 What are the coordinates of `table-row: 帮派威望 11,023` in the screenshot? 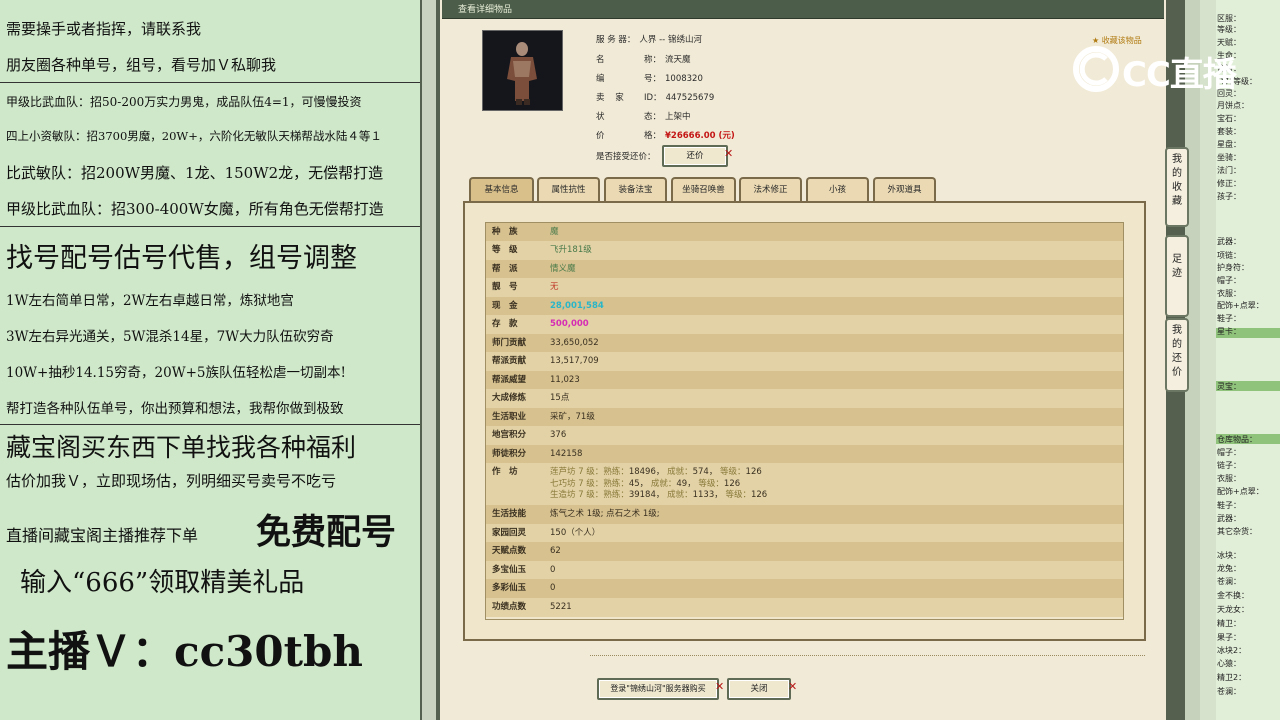 It's located at (804, 380).